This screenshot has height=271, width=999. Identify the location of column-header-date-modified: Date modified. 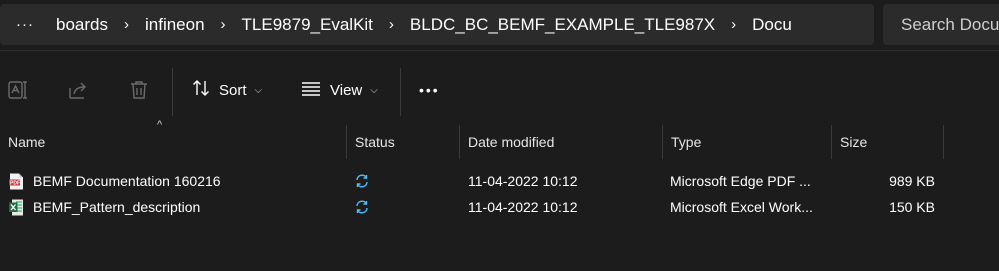
(561, 142).